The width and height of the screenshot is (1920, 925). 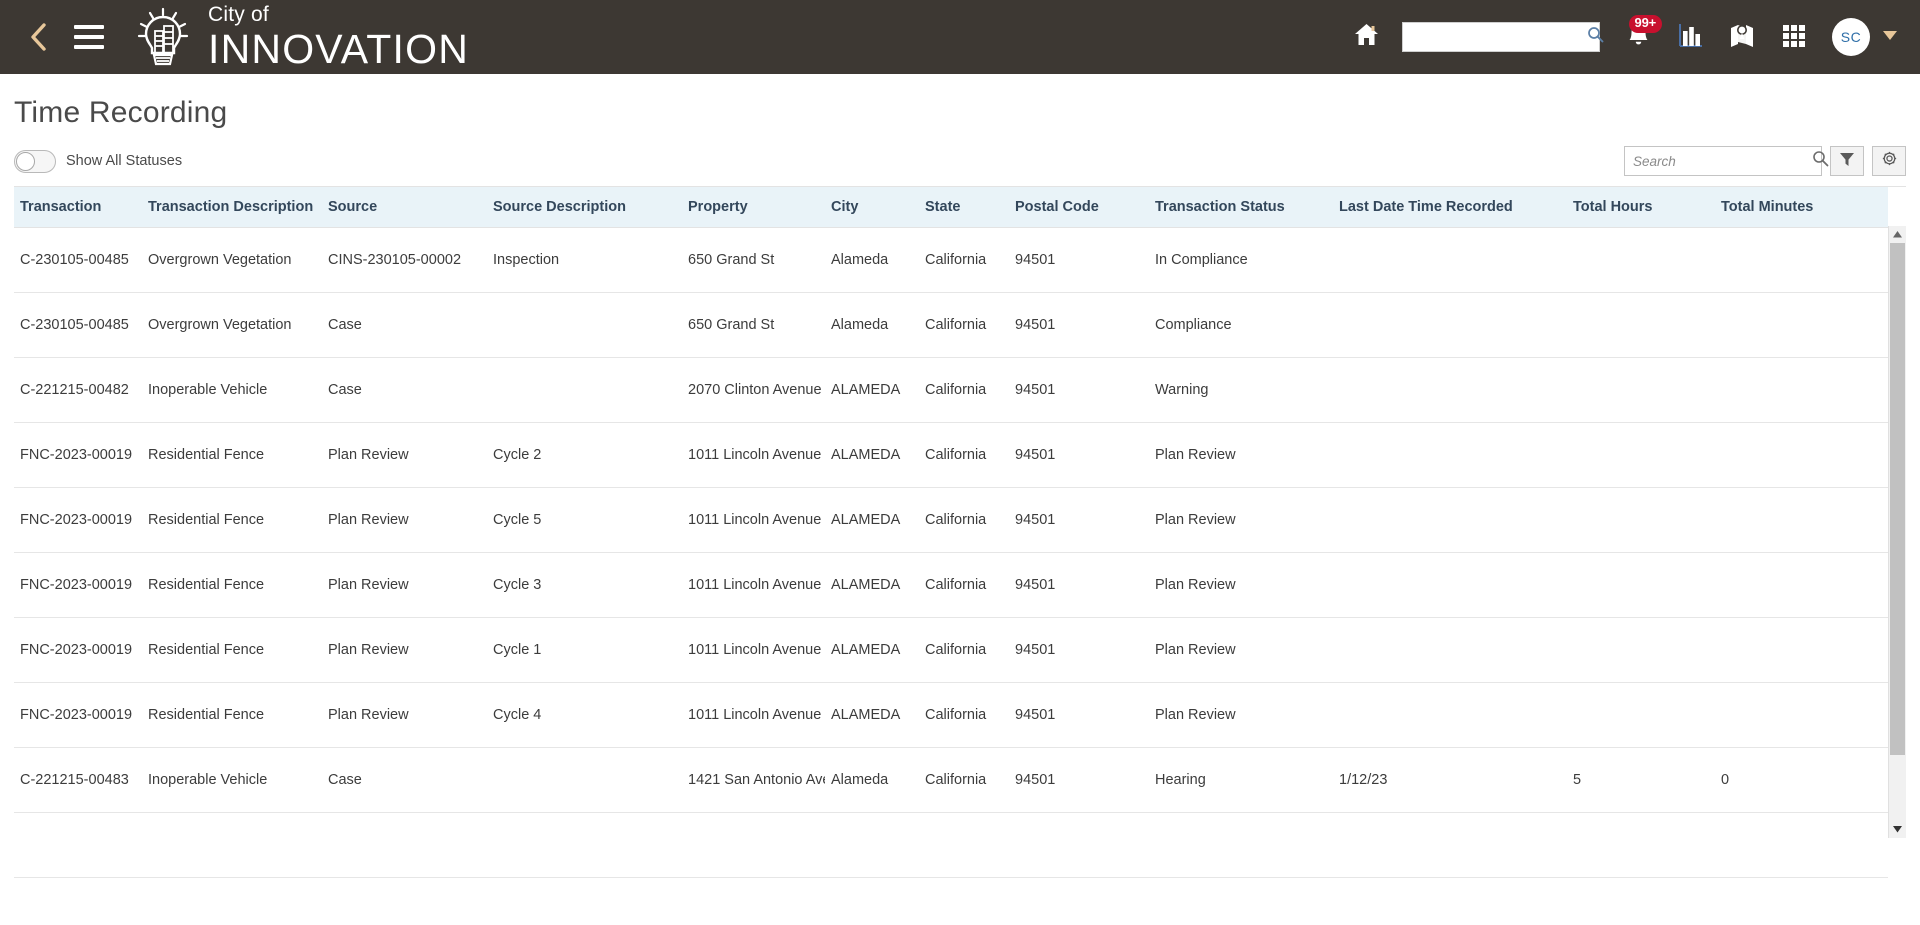 What do you see at coordinates (404, 207) in the screenshot?
I see `column-header: Source` at bounding box center [404, 207].